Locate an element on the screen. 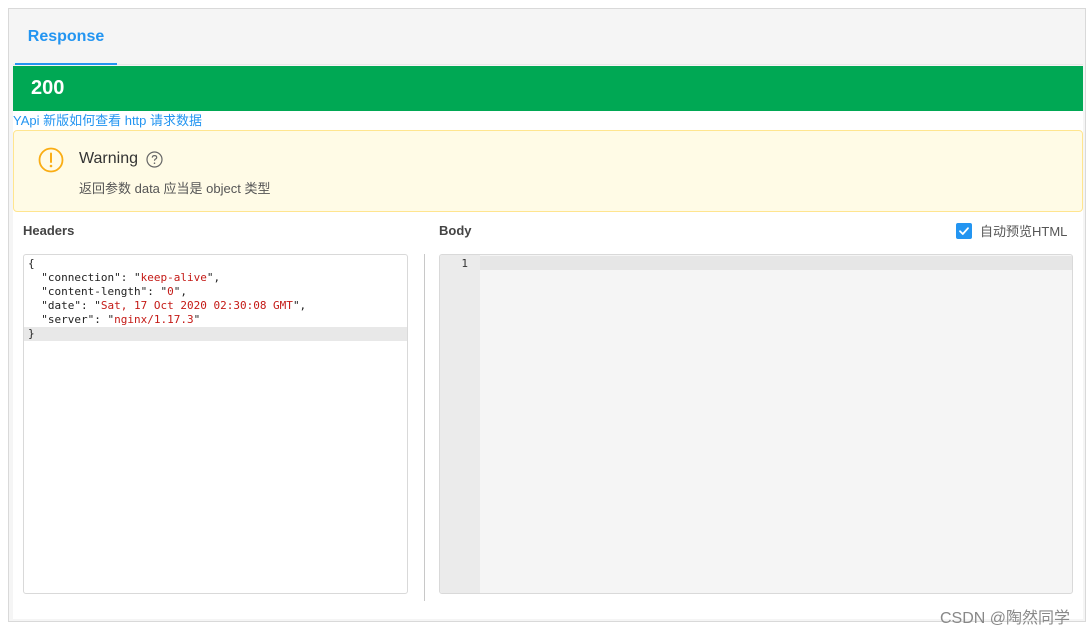 Image resolution: width=1092 pixels, height=633 pixels. tab-bar: Response is located at coordinates (548, 37).